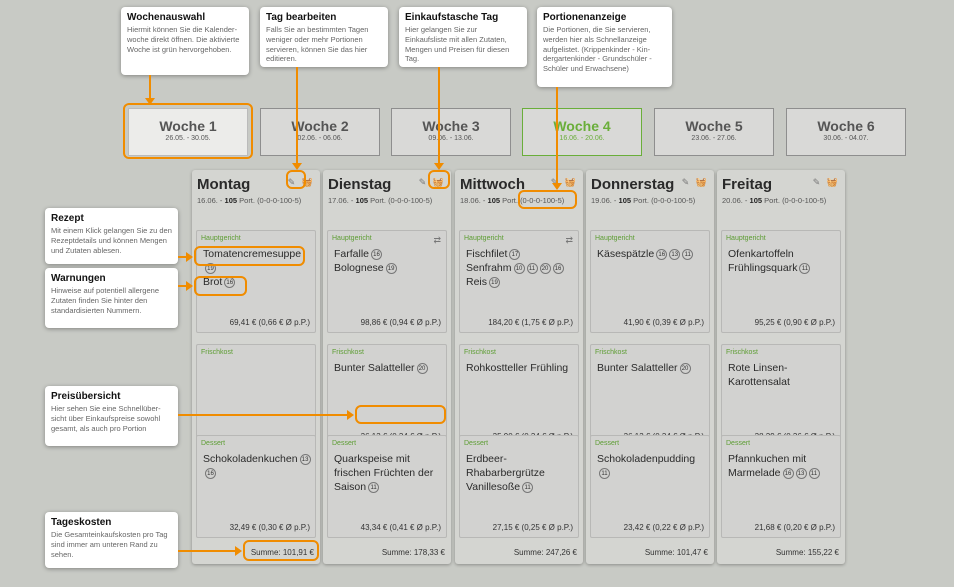 Image resolution: width=954 pixels, height=587 pixels. I want to click on day-sum: Summe: 178,33 €, so click(413, 552).